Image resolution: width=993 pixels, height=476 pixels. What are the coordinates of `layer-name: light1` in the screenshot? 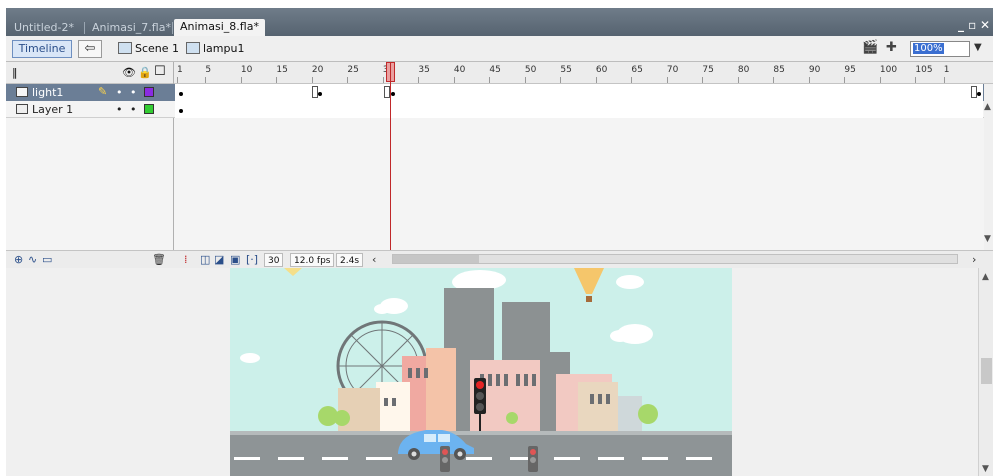 It's located at (39, 92).